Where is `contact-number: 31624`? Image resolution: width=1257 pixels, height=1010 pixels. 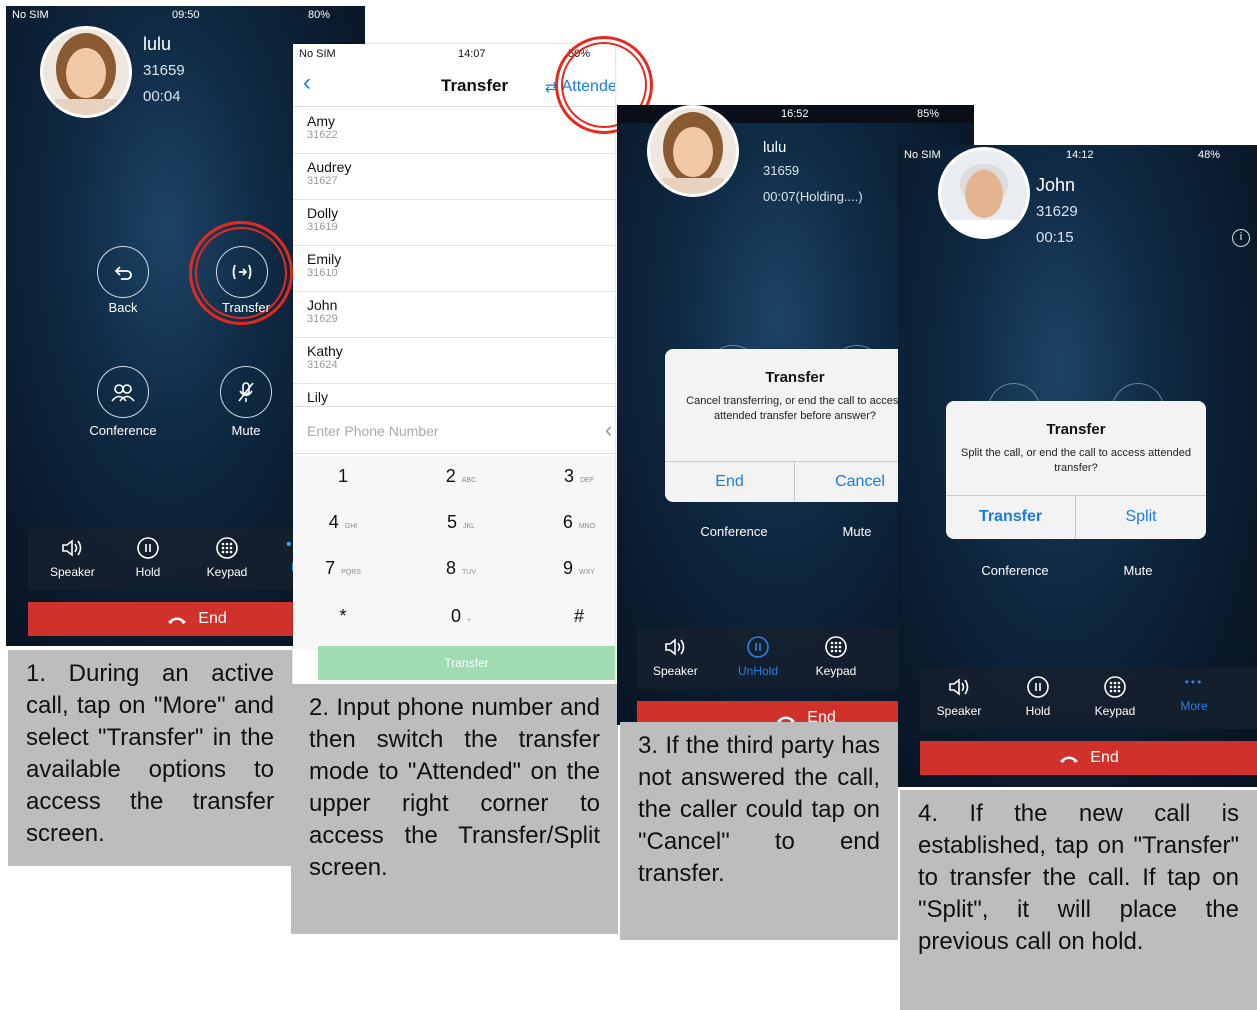 contact-number: 31624 is located at coordinates (322, 365).